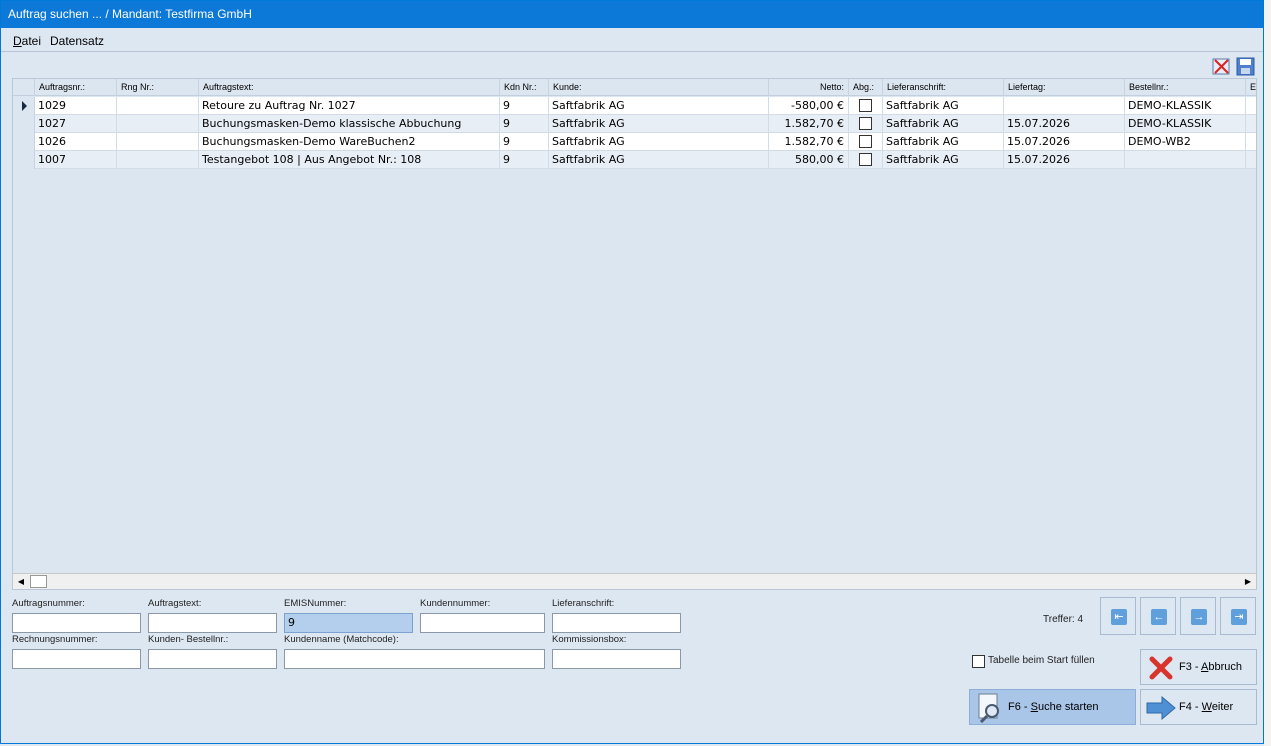 The height and width of the screenshot is (746, 1271). I want to click on header-kunde: Kunde:, so click(659, 87).